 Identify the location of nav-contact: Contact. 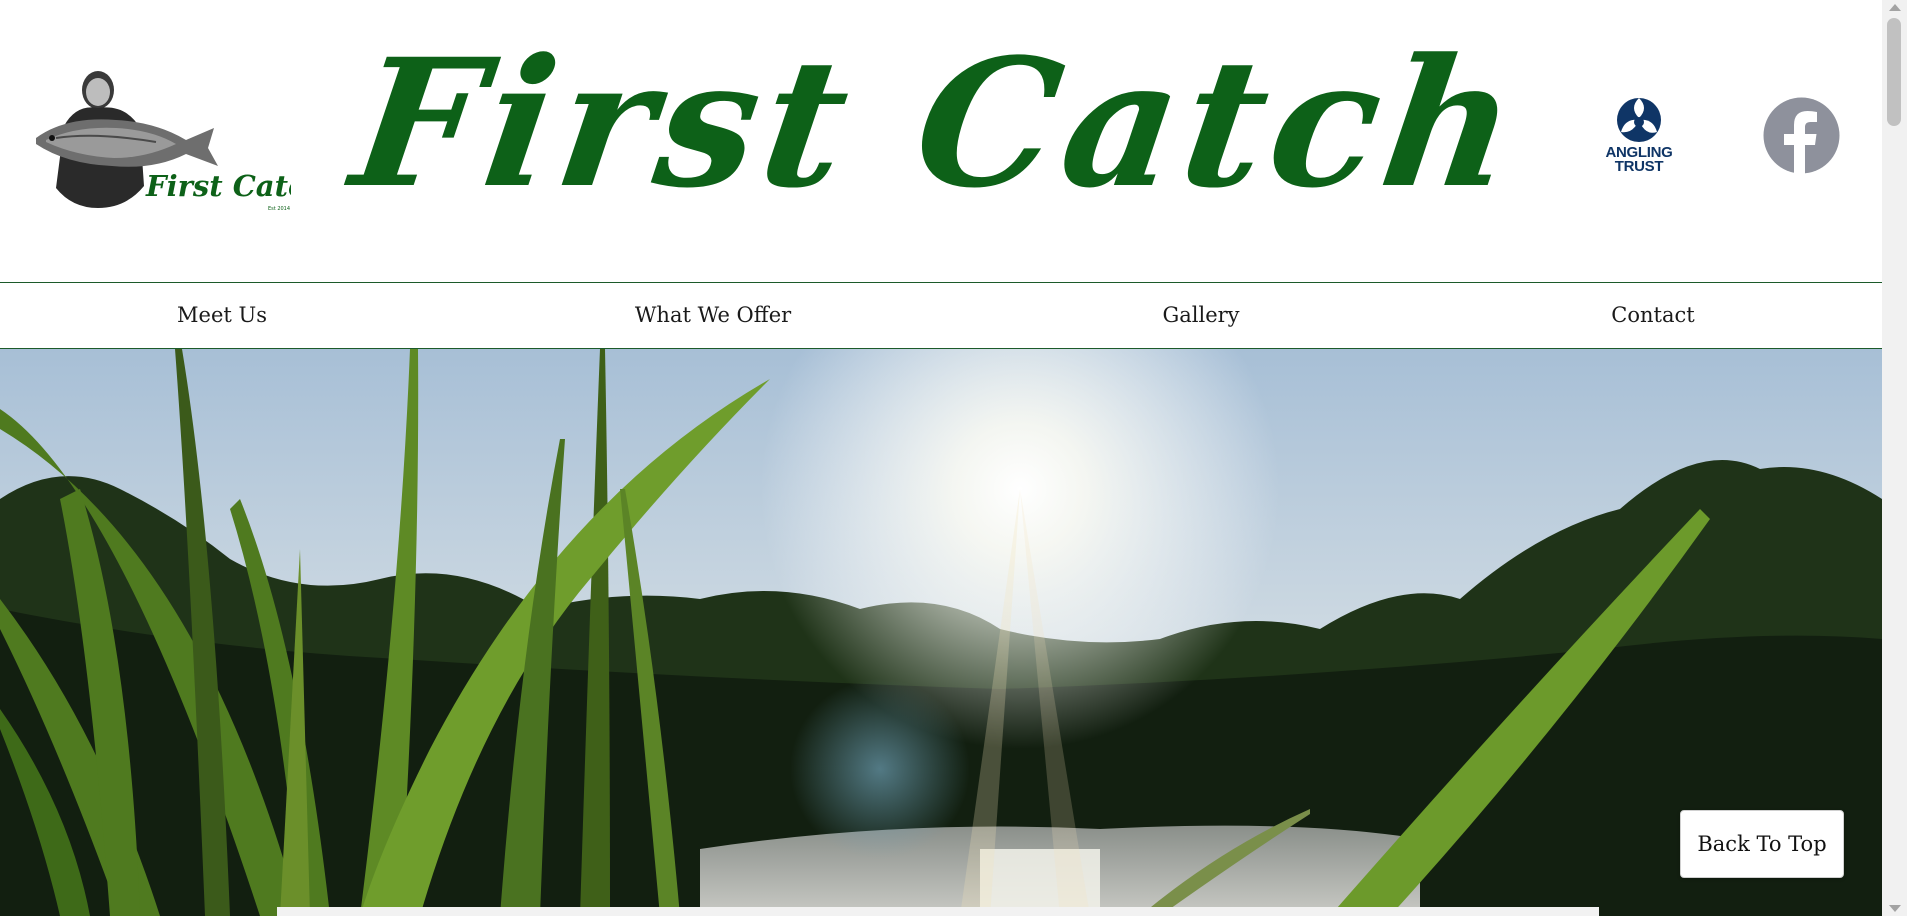
(1652, 315).